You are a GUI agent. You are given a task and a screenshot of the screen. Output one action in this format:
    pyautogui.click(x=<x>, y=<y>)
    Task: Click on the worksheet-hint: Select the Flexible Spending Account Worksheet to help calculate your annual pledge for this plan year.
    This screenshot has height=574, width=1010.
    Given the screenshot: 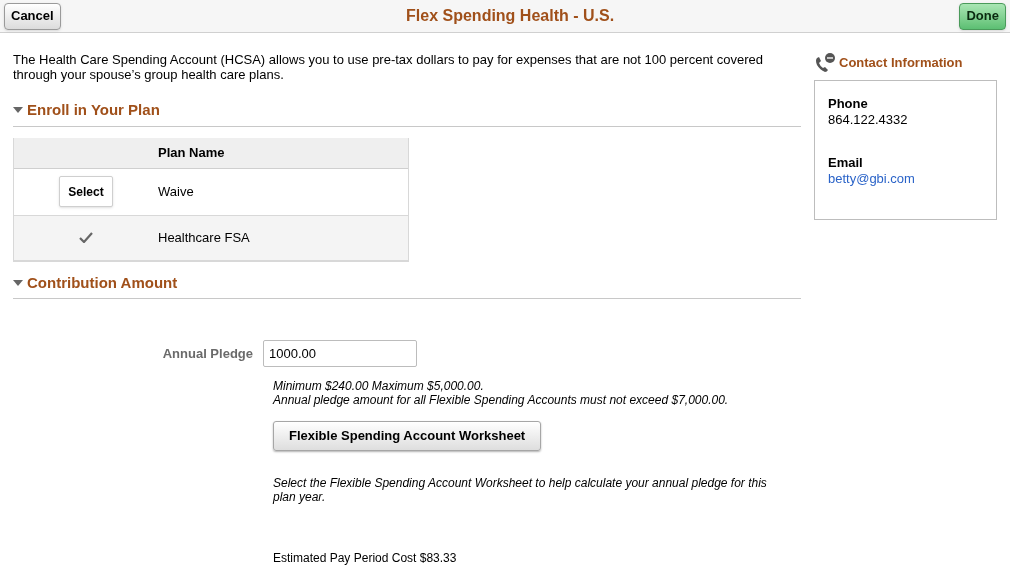 What is the action you would take?
    pyautogui.click(x=520, y=490)
    